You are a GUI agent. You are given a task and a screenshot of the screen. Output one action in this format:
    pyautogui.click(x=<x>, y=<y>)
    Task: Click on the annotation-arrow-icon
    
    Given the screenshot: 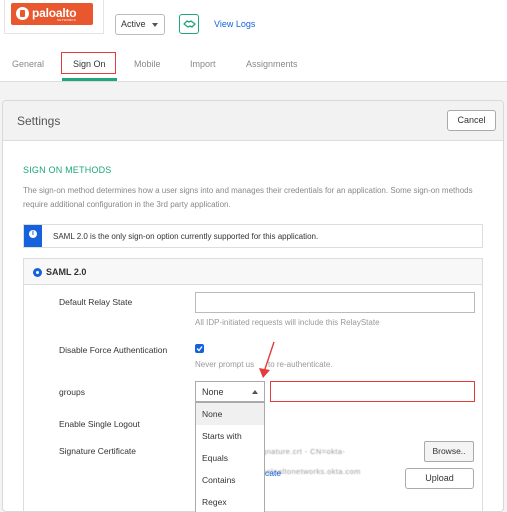 What is the action you would take?
    pyautogui.click(x=267, y=359)
    